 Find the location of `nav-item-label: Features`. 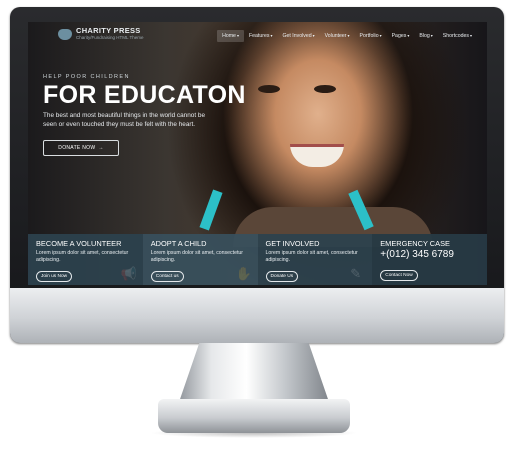

nav-item-label: Features is located at coordinates (259, 36).